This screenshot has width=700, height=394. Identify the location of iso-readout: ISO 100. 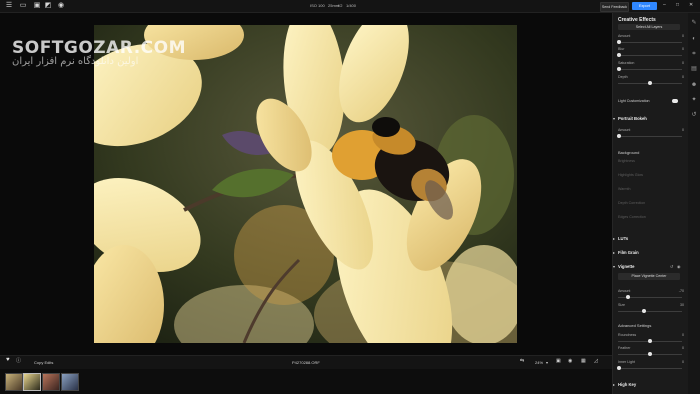
(317, 5).